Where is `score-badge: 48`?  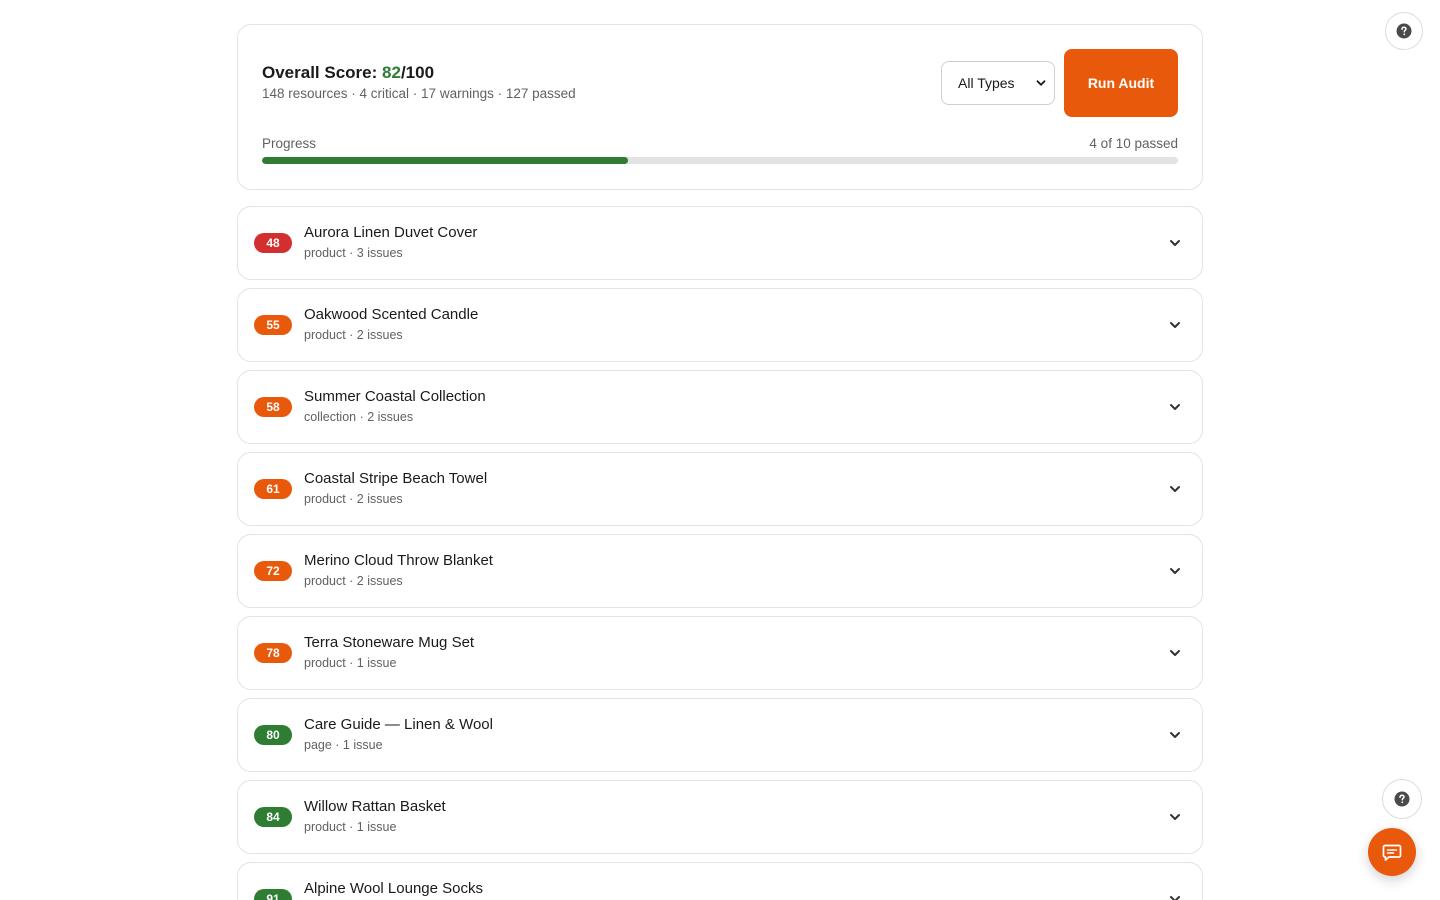
score-badge: 48 is located at coordinates (273, 243).